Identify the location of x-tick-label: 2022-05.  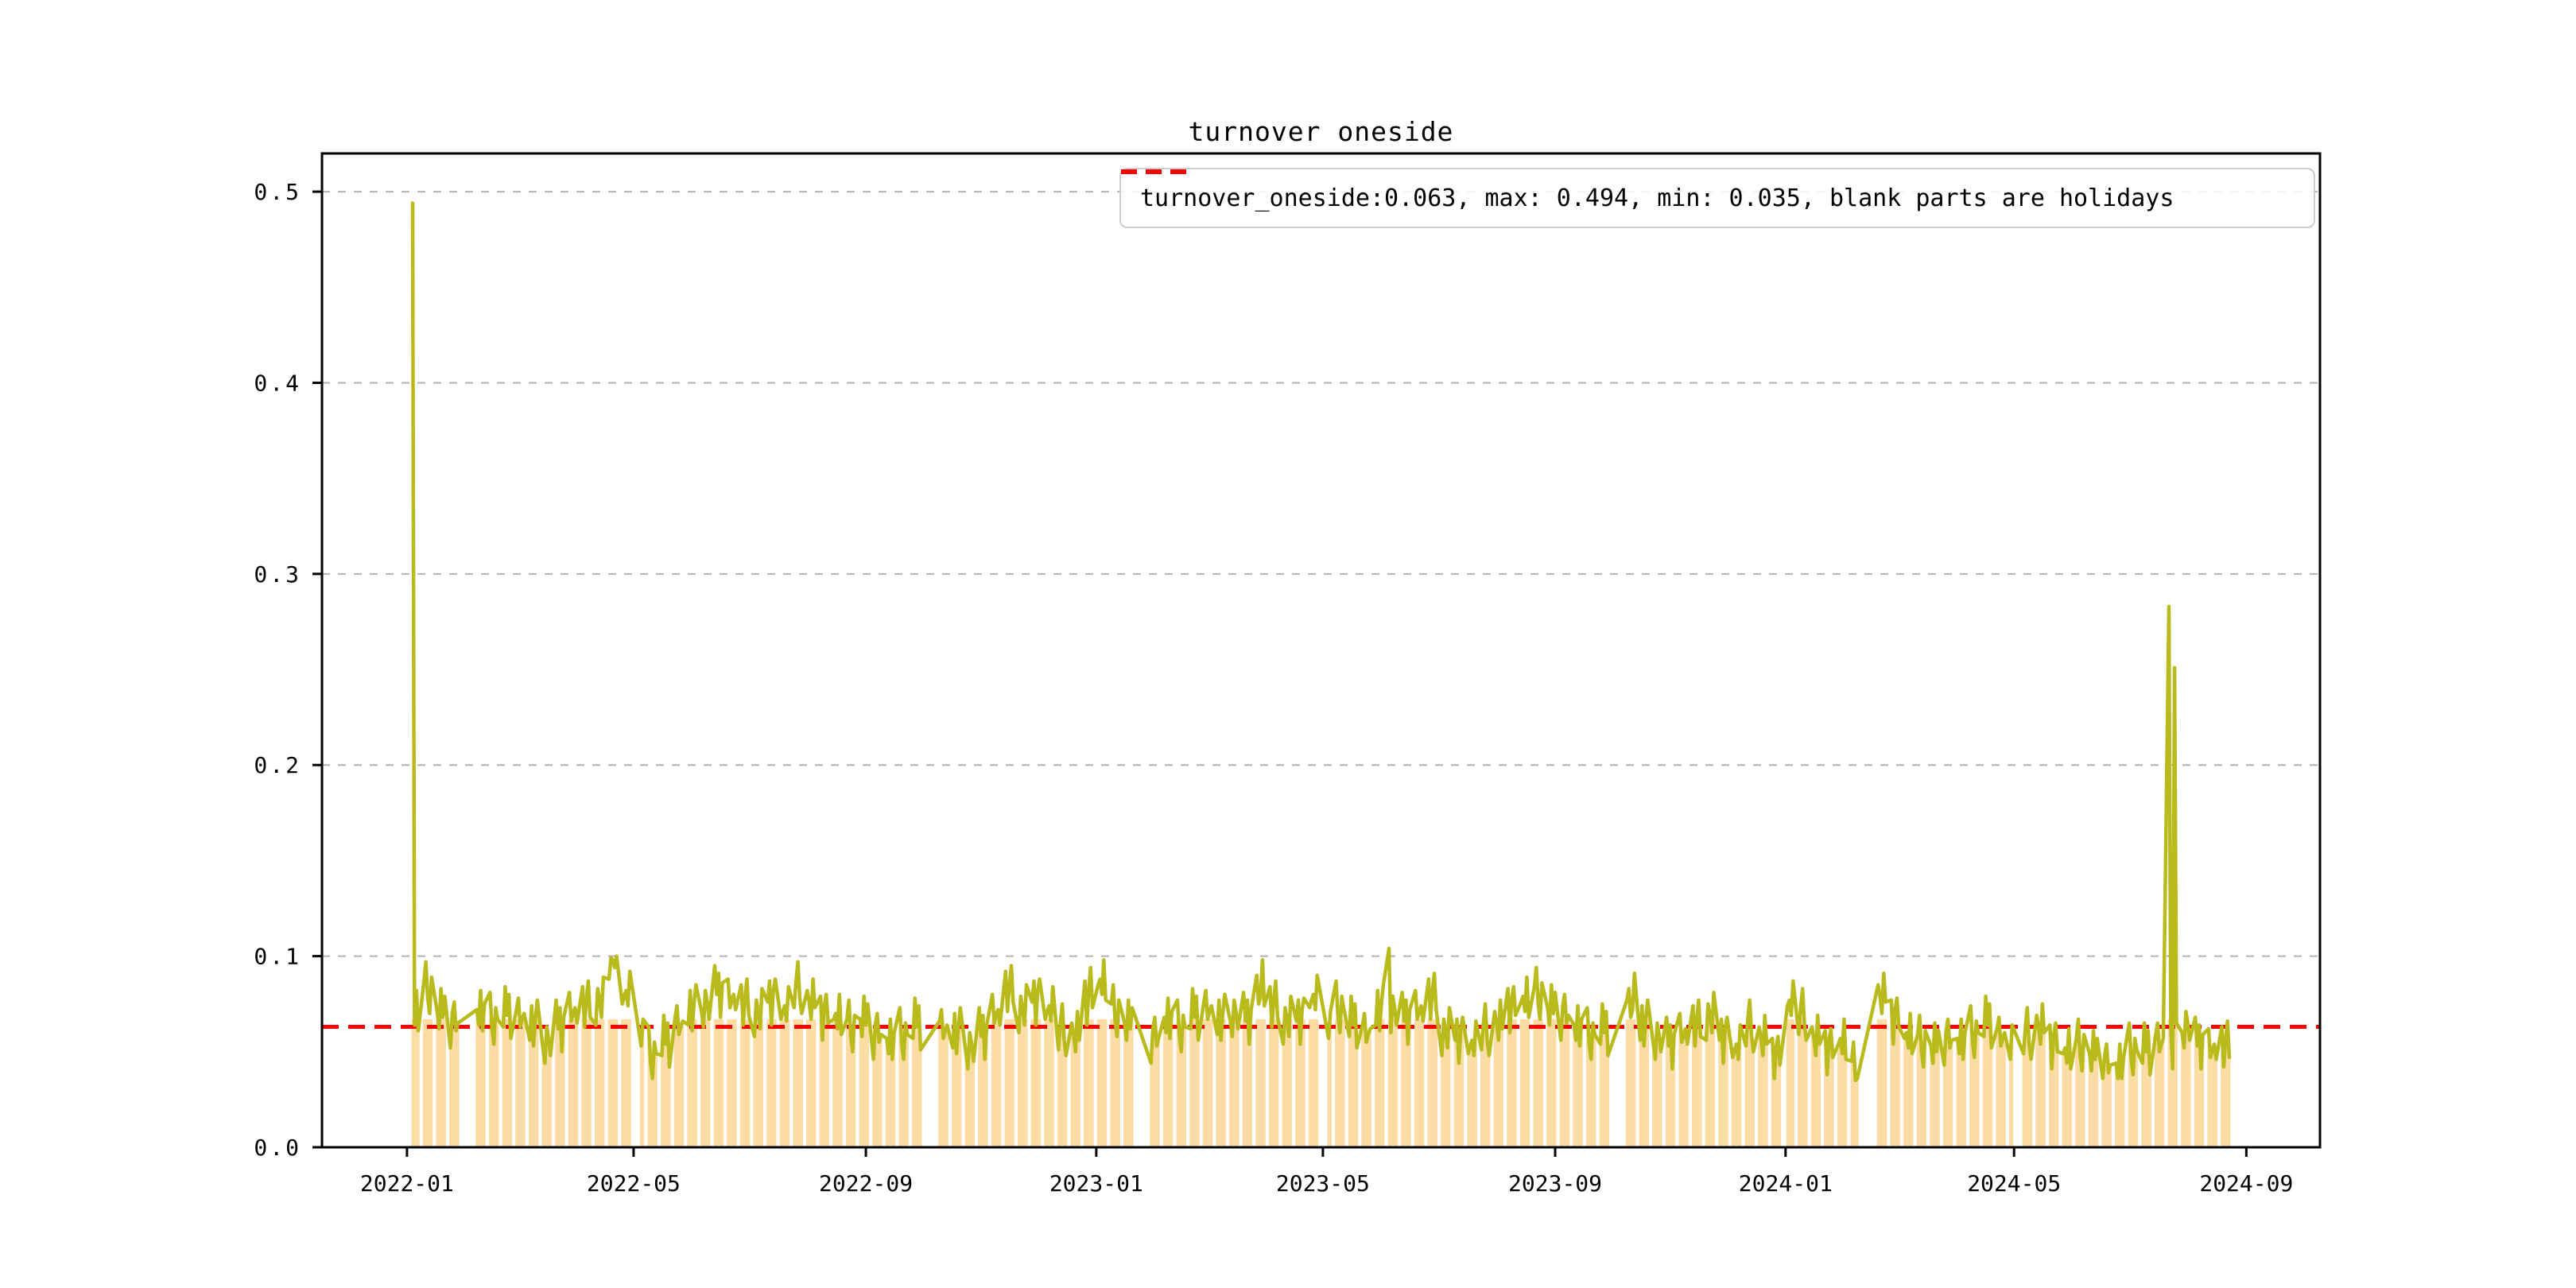
(634, 1183).